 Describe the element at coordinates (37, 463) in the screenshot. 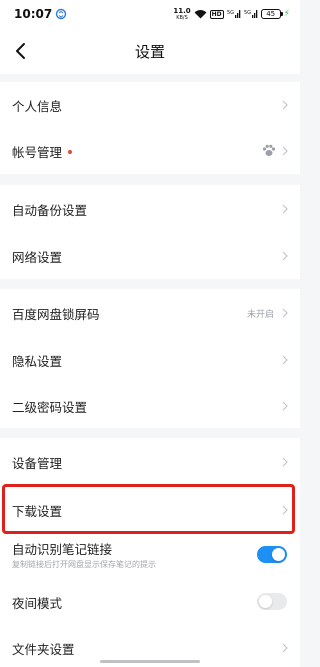

I see `row-label: 设备管理` at that location.